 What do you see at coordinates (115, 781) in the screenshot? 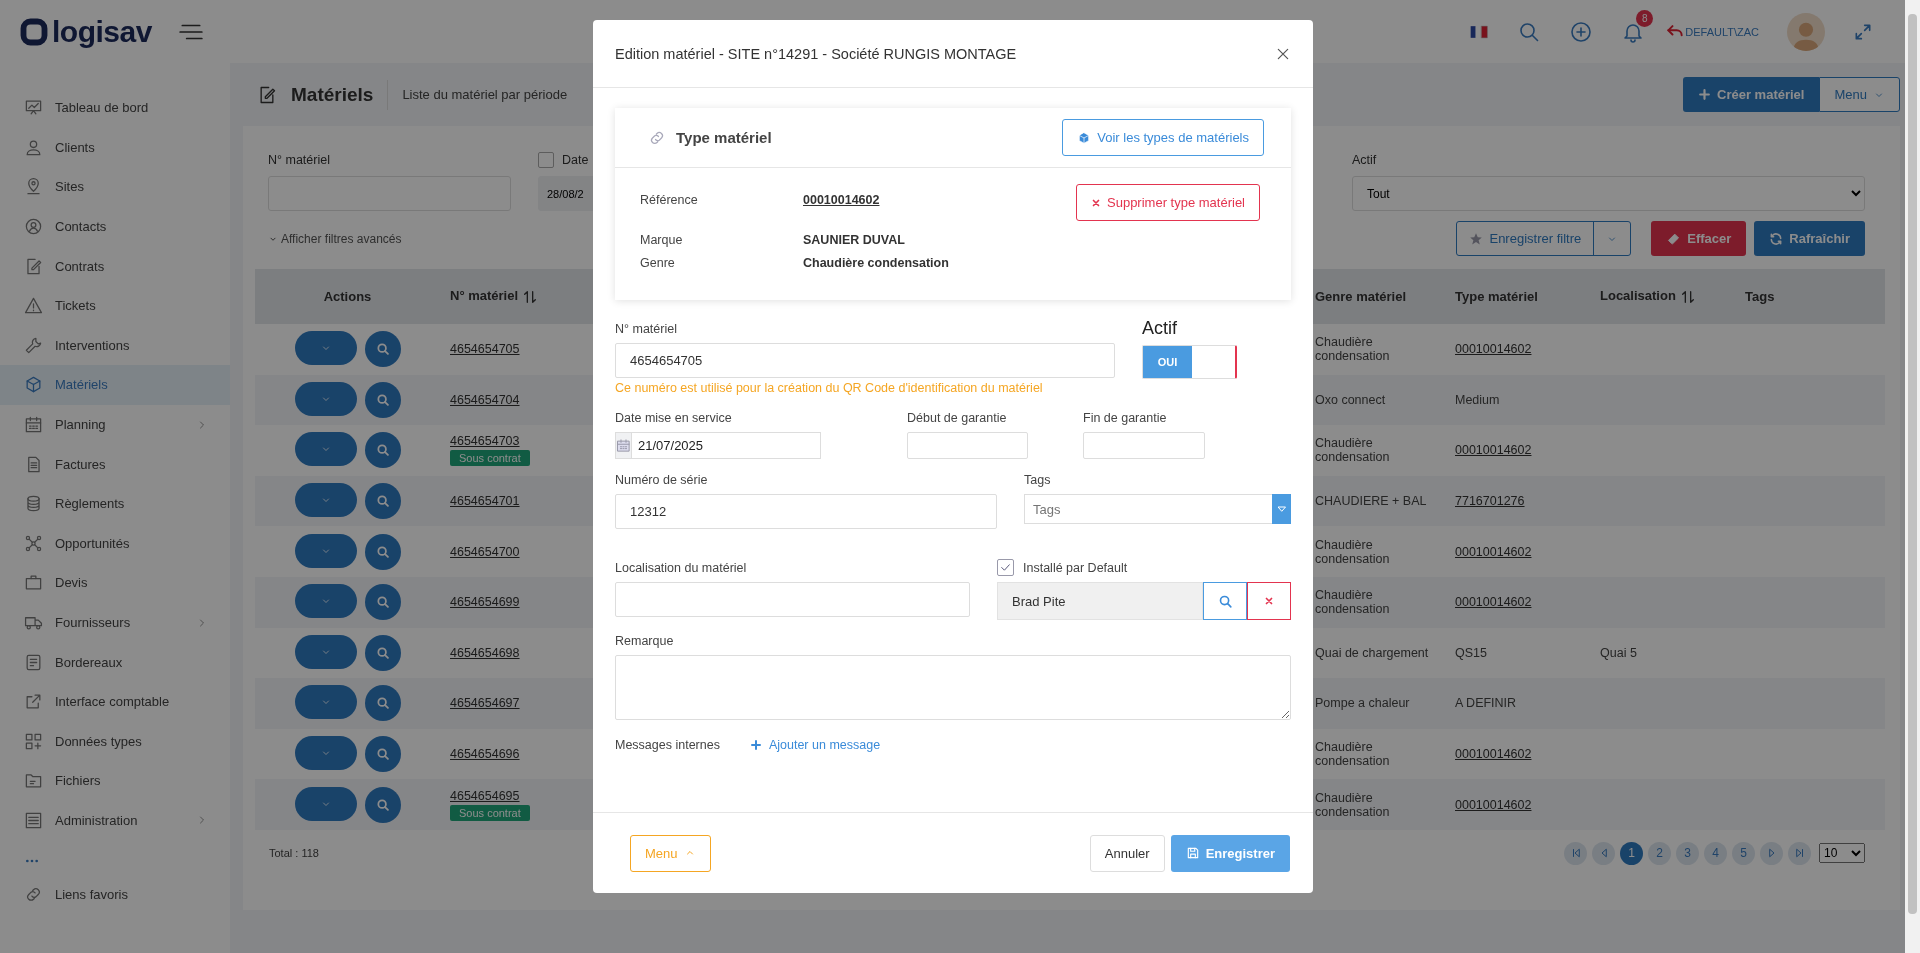
I see `sidebar-item: Fichiers` at bounding box center [115, 781].